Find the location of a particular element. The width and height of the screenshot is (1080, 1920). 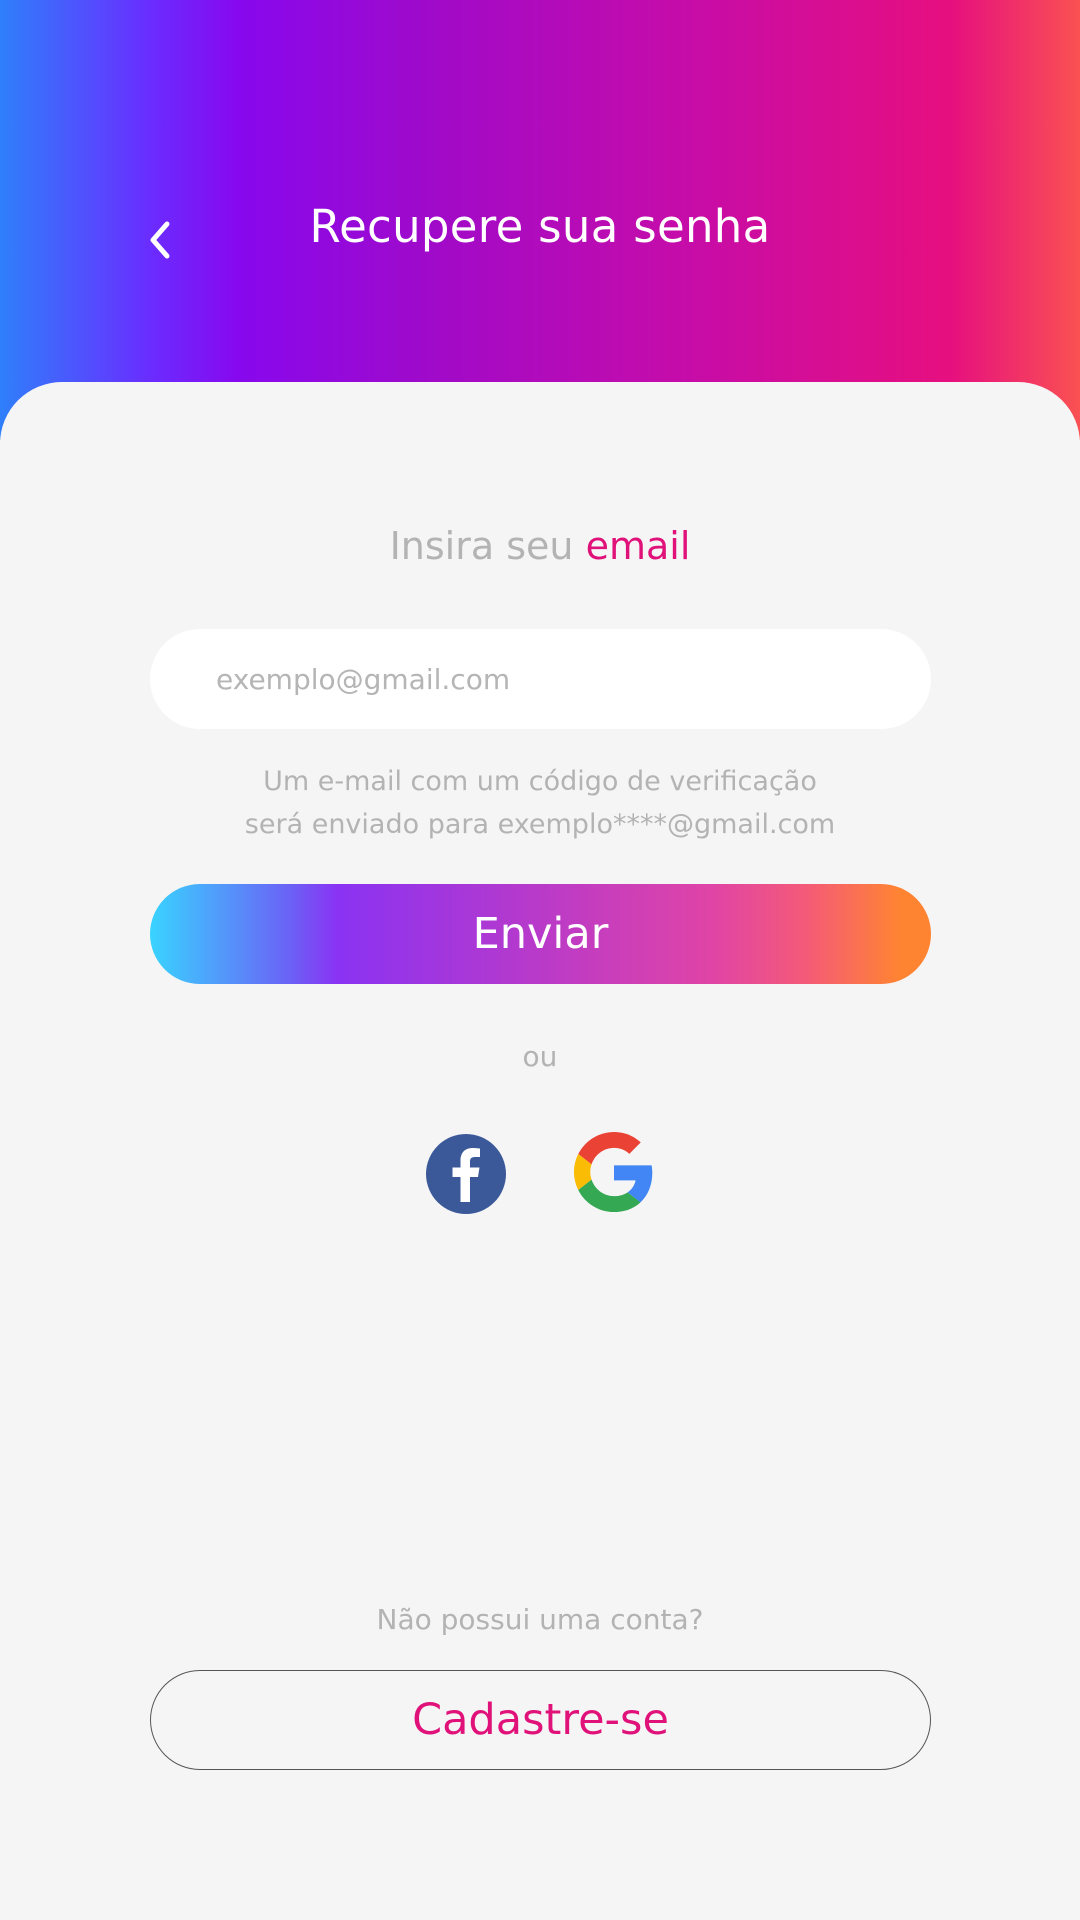

signup-button: Cadastre-se is located at coordinates (540, 1720).